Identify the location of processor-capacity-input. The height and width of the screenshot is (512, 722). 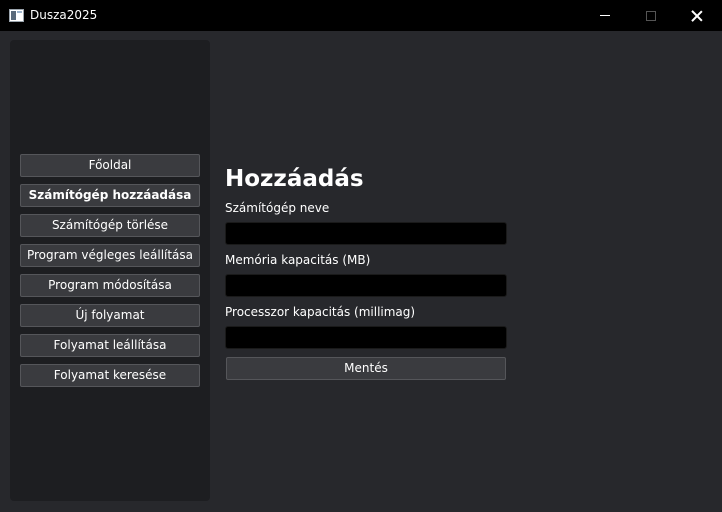
(366, 337).